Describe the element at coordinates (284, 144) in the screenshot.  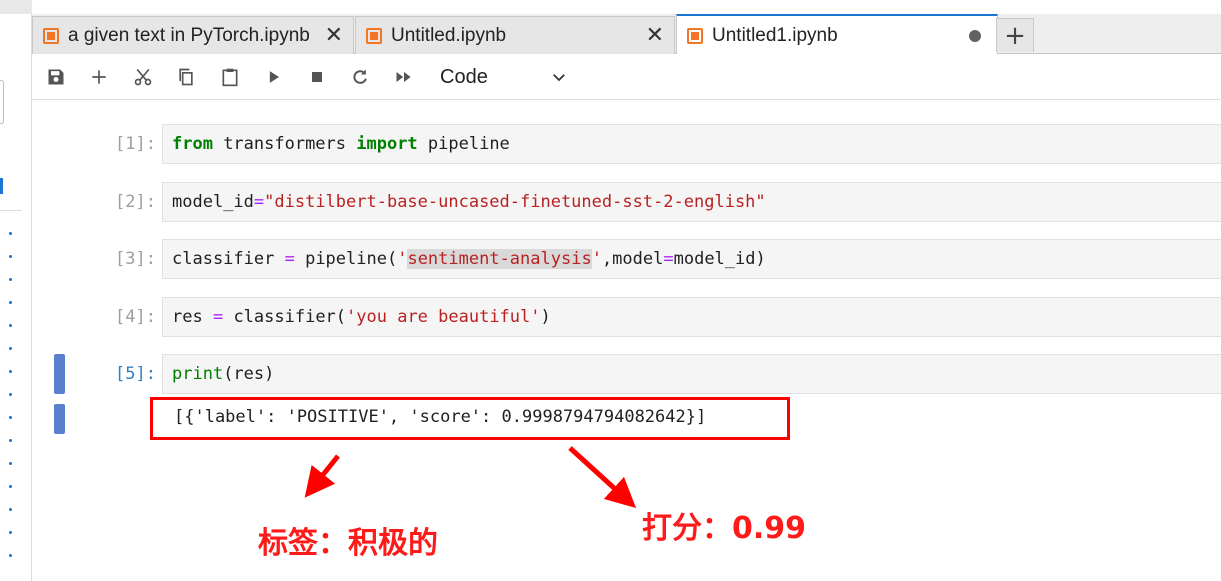
I see `code-token: transformers` at that location.